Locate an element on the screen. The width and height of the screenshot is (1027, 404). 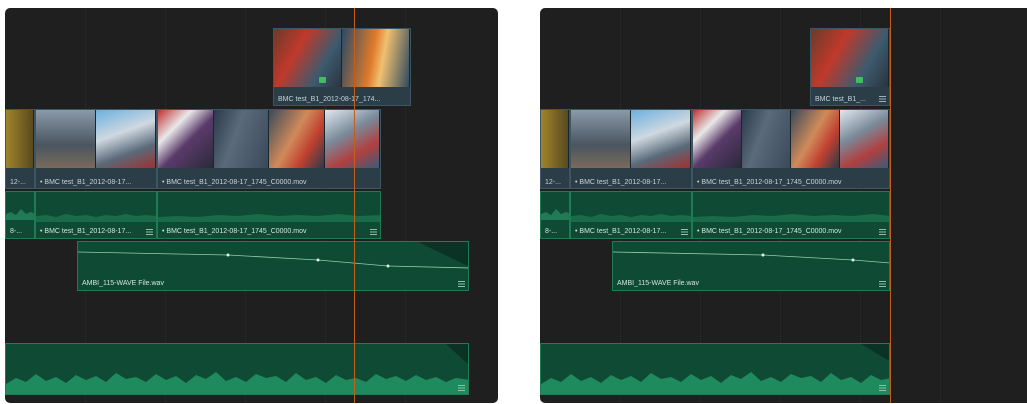
grid-line is located at coordinates (940, 205).